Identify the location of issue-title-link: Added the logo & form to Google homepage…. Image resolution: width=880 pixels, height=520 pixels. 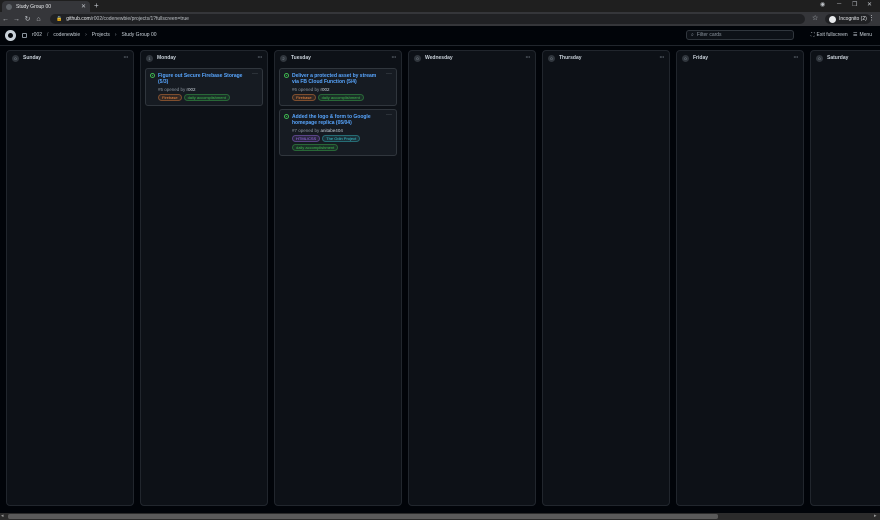
(341, 120).